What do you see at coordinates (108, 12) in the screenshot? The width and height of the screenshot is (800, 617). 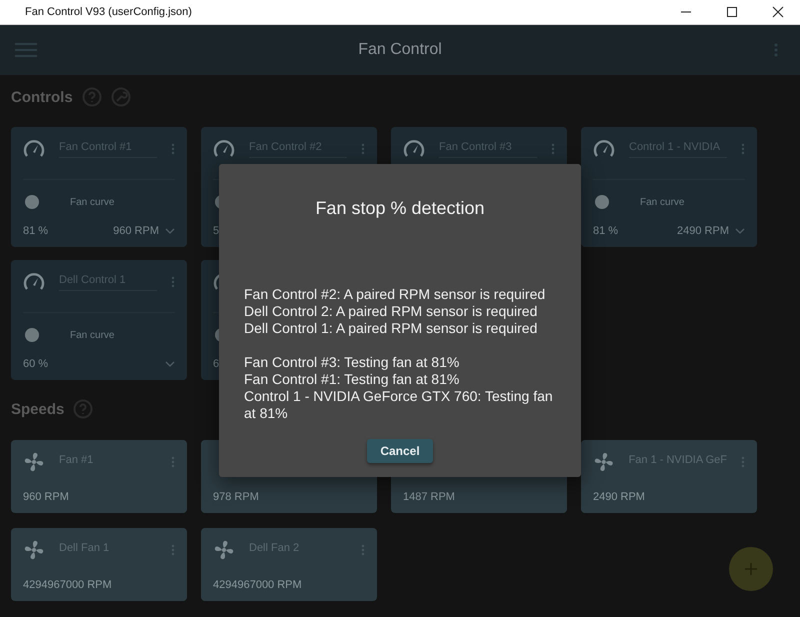 I see `window-title: Fan Control V93 (userConfig.json)` at bounding box center [108, 12].